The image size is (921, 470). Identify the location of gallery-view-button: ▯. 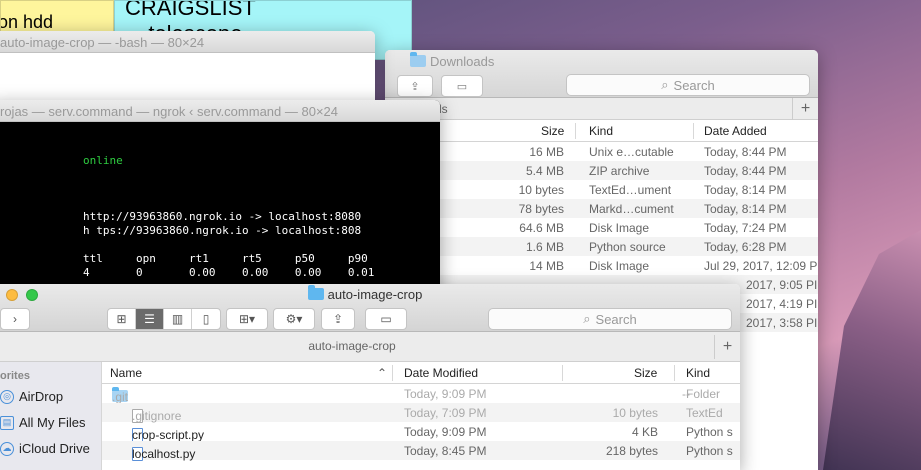
(206, 319).